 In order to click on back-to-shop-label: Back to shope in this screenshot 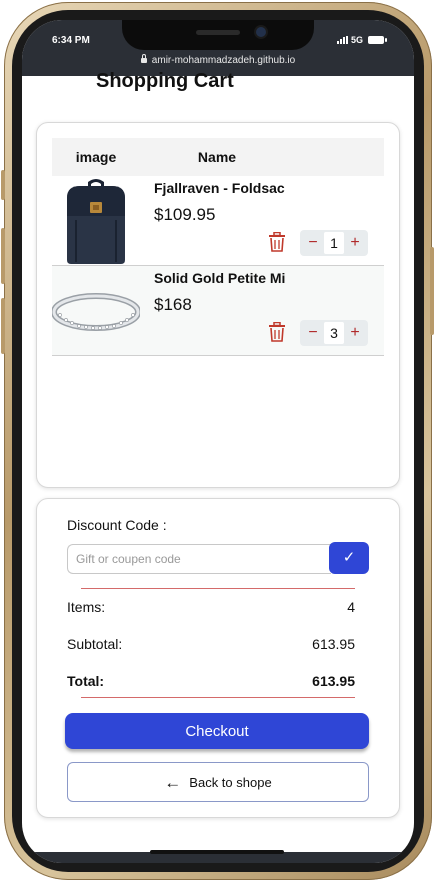, I will do `click(230, 782)`.